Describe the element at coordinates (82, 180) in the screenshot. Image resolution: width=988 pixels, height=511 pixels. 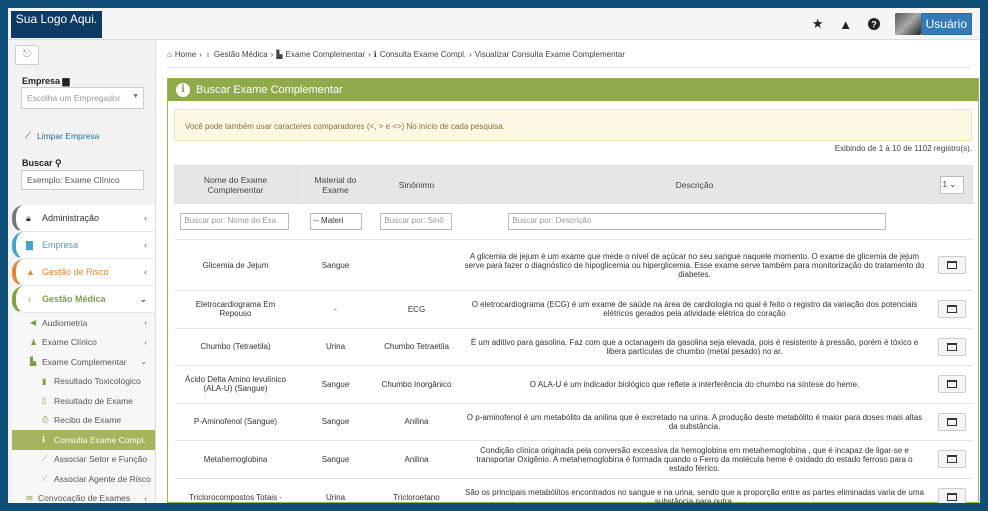
I see `sidebar-search-input: Exemplo: Exame Clínico` at that location.